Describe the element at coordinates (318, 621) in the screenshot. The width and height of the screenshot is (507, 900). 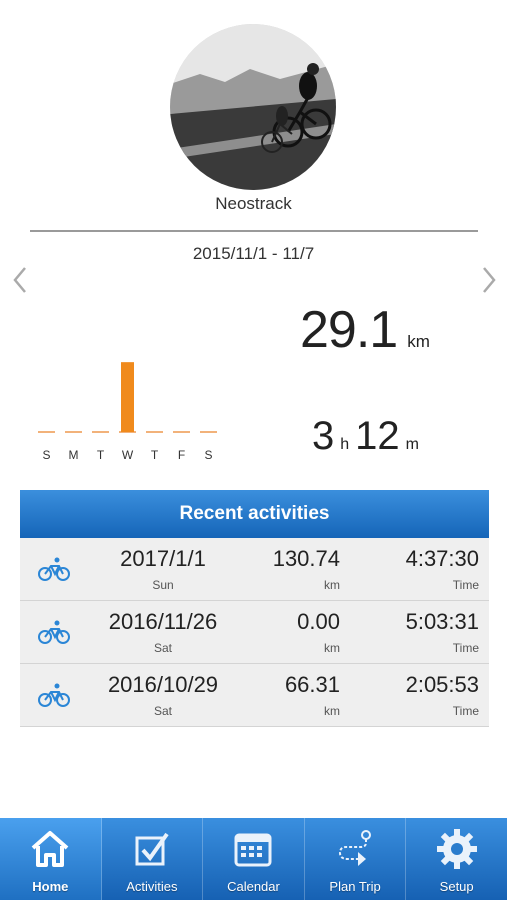
I see `activity-distance: 0.00` at that location.